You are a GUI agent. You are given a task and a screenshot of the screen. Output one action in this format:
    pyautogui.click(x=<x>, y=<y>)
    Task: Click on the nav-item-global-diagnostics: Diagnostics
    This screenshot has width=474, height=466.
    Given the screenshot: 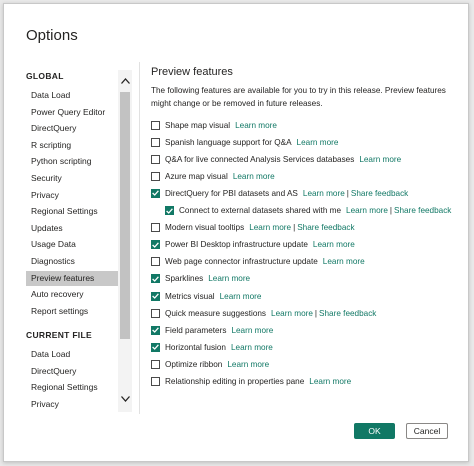 What is the action you would take?
    pyautogui.click(x=72, y=261)
    